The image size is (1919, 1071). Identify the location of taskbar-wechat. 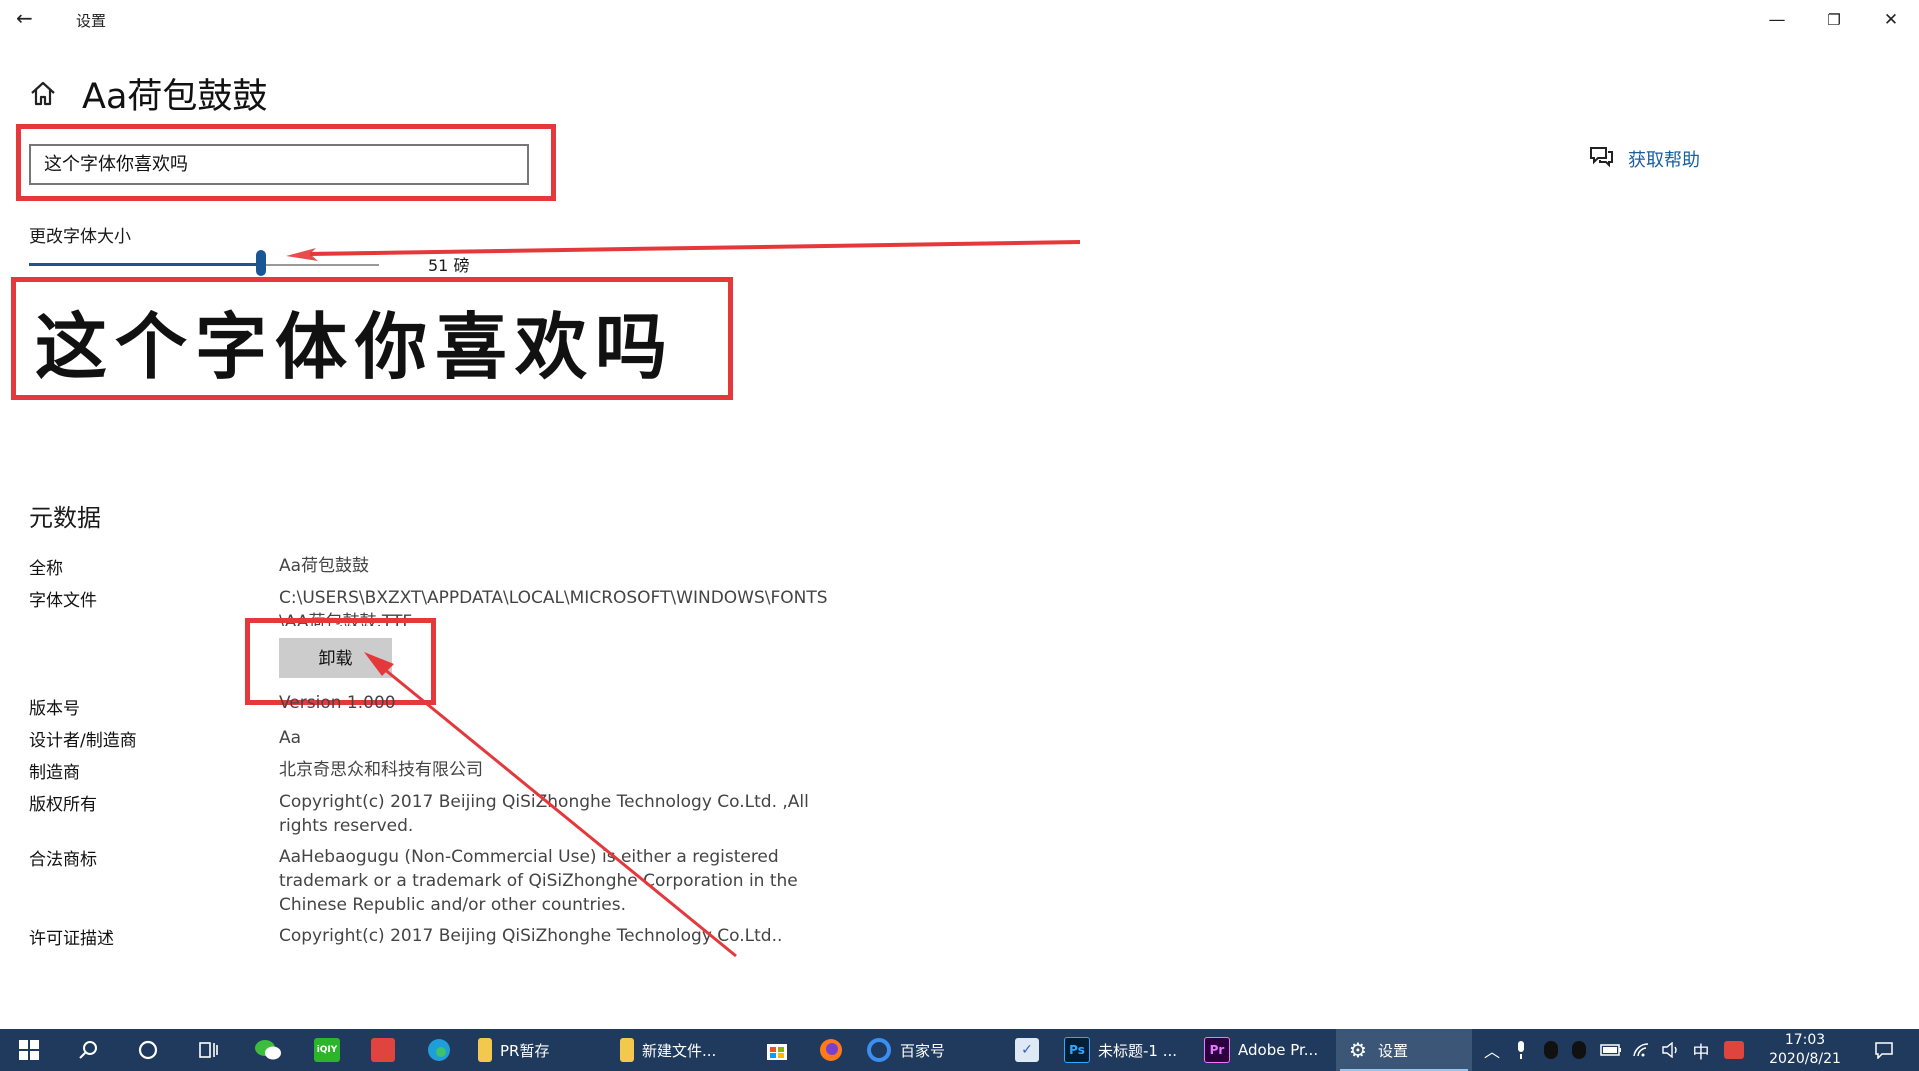
(268, 1050).